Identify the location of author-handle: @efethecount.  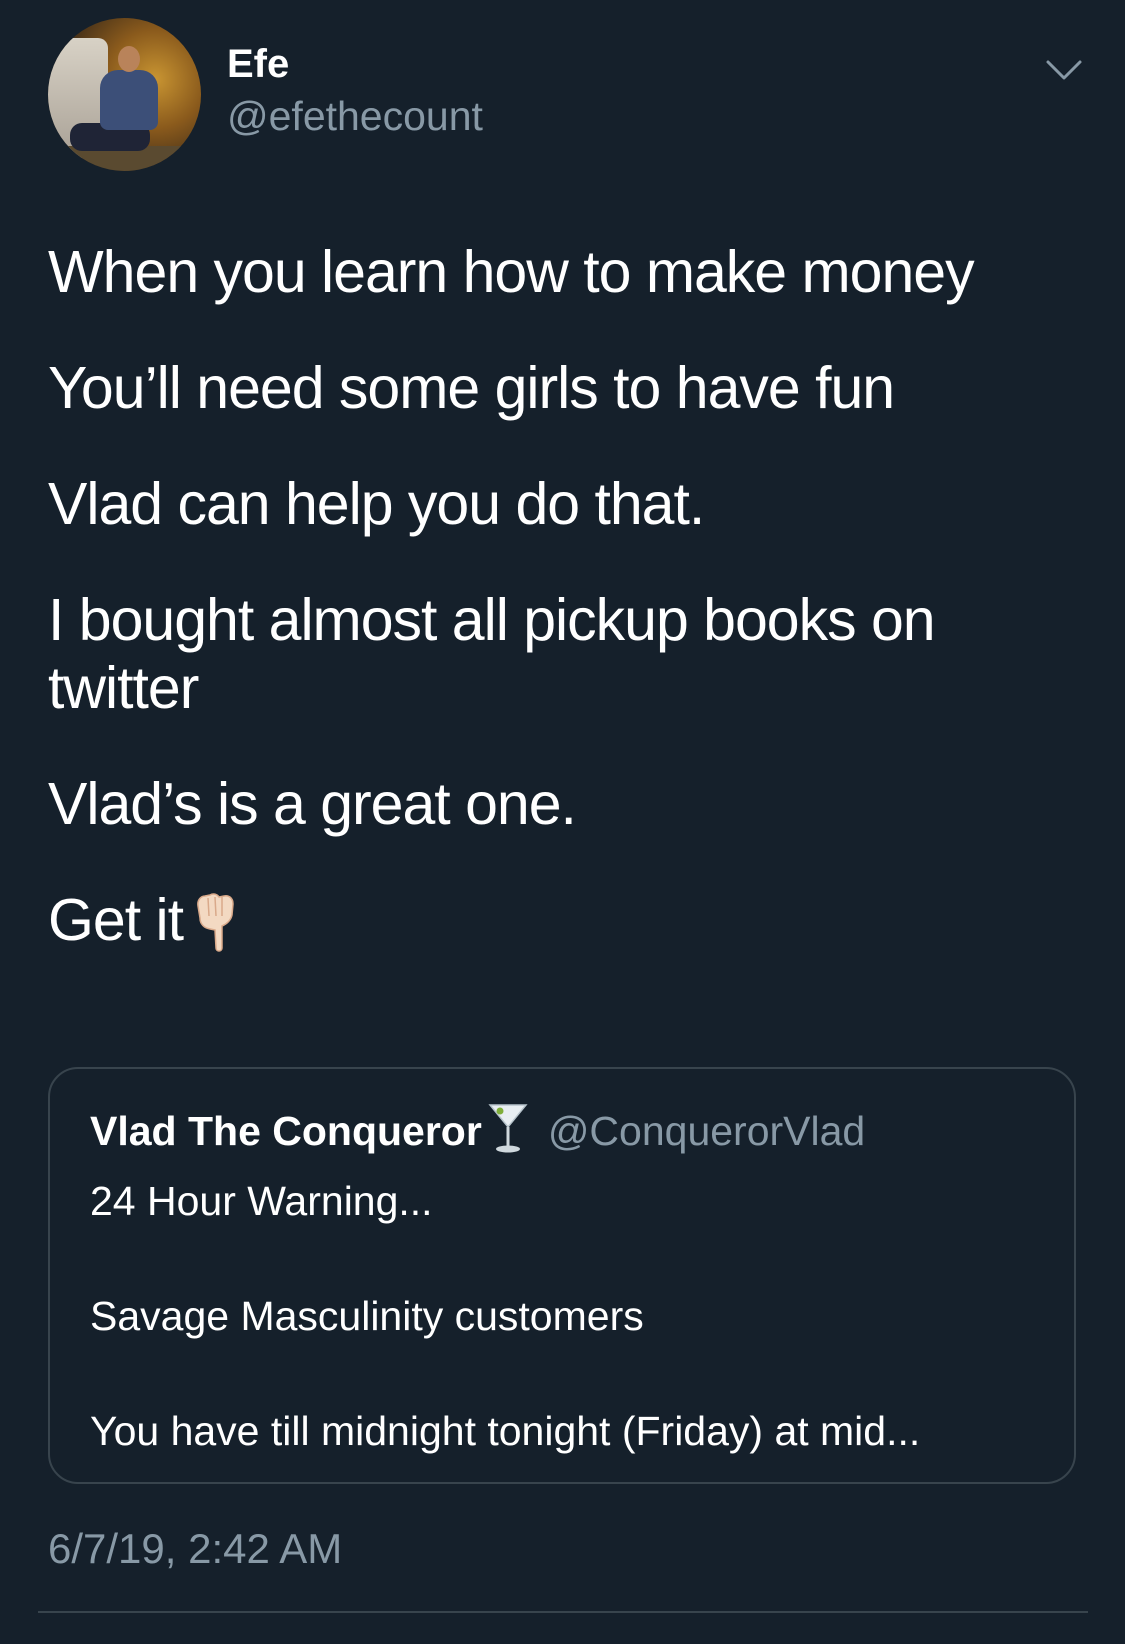
(355, 116).